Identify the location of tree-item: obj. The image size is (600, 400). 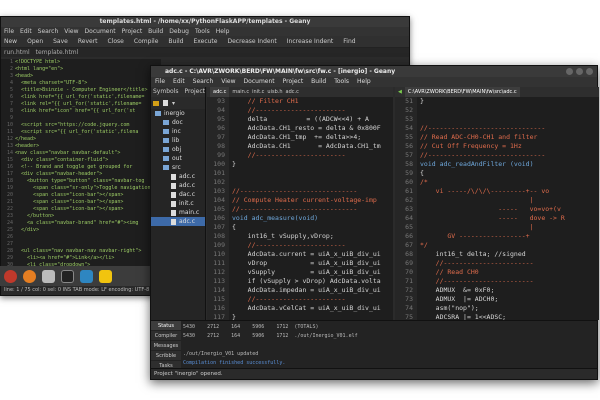
(178, 149).